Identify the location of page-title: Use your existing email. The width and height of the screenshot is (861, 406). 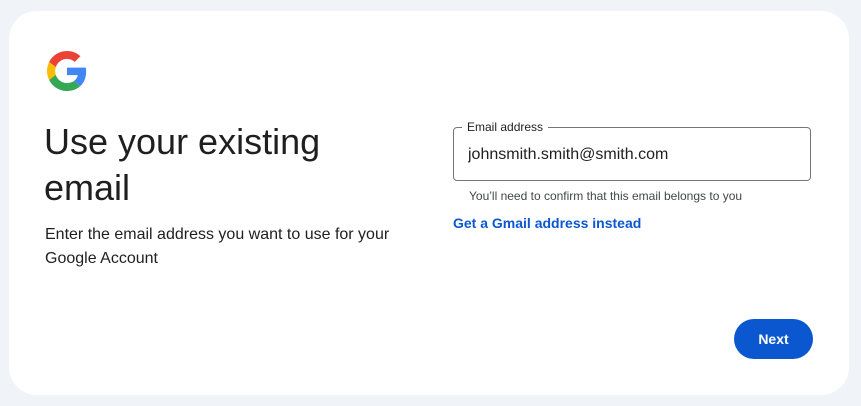
(182, 164).